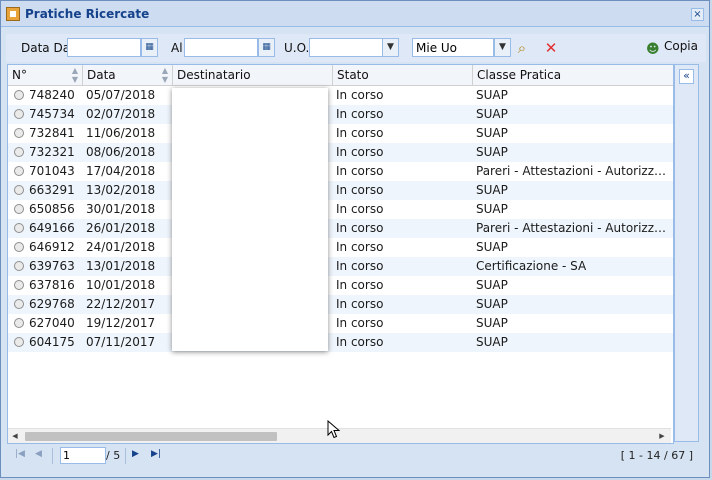 The image size is (712, 480). Describe the element at coordinates (221, 47) in the screenshot. I see `date-to-field` at that location.